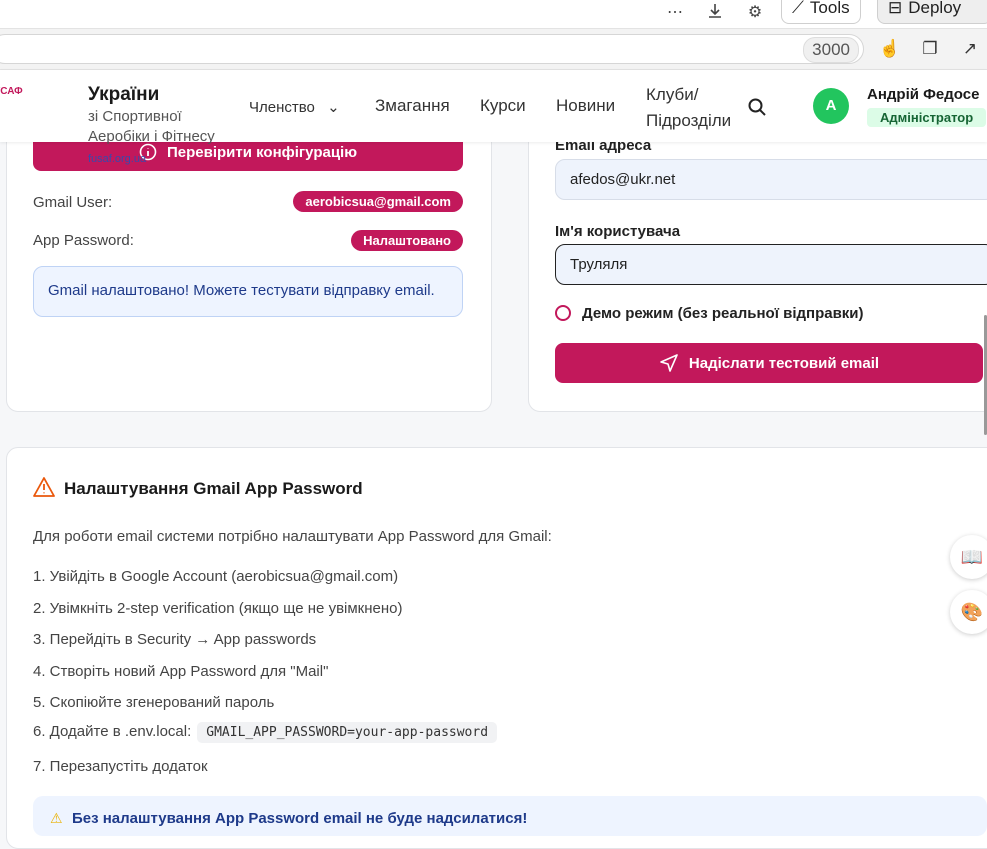  Describe the element at coordinates (154, 702) in the screenshot. I see `setup-step: 5. Скопіюйте згенерований пароль` at that location.